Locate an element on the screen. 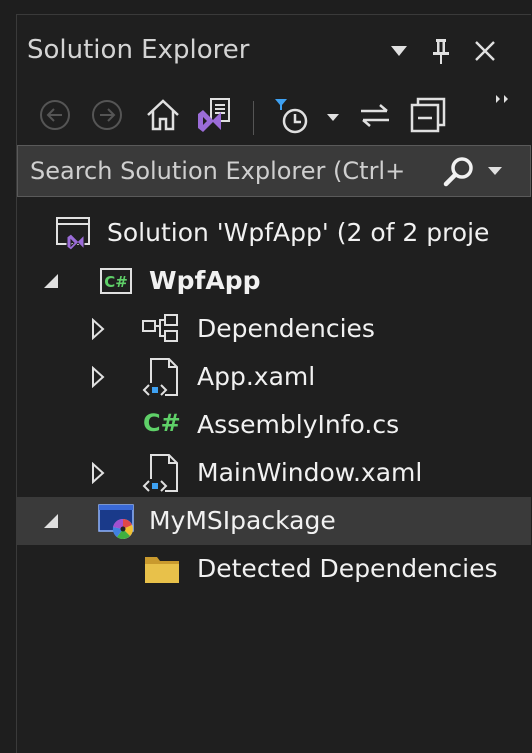 Image resolution: width=532 pixels, height=753 pixels. chevron-down-icon is located at coordinates (495, 171).